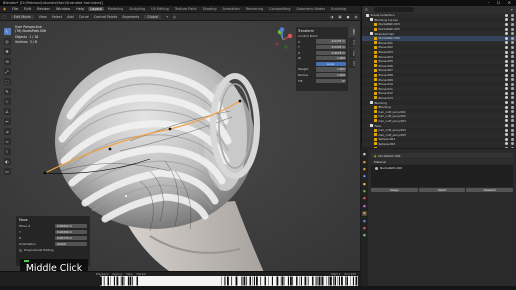 This screenshot has height=290, width=516. I want to click on shading-solid-icon: ●, so click(348, 17).